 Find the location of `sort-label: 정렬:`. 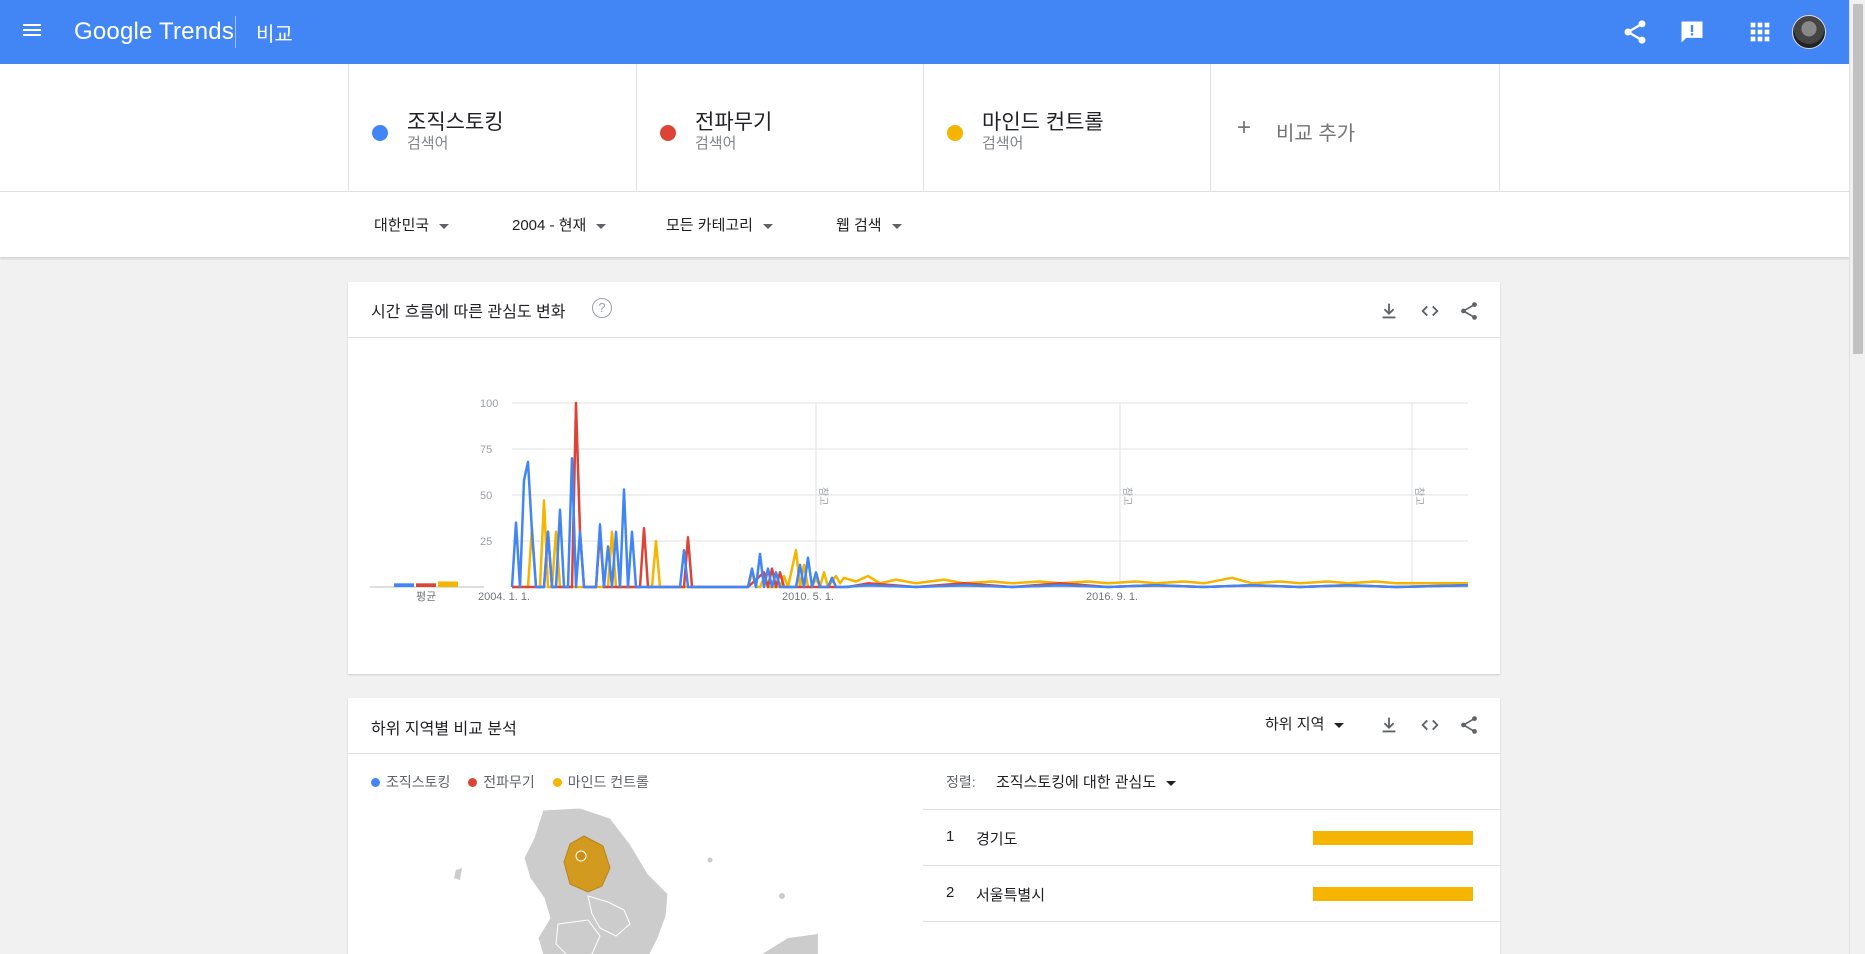

sort-label: 정렬: is located at coordinates (961, 782).